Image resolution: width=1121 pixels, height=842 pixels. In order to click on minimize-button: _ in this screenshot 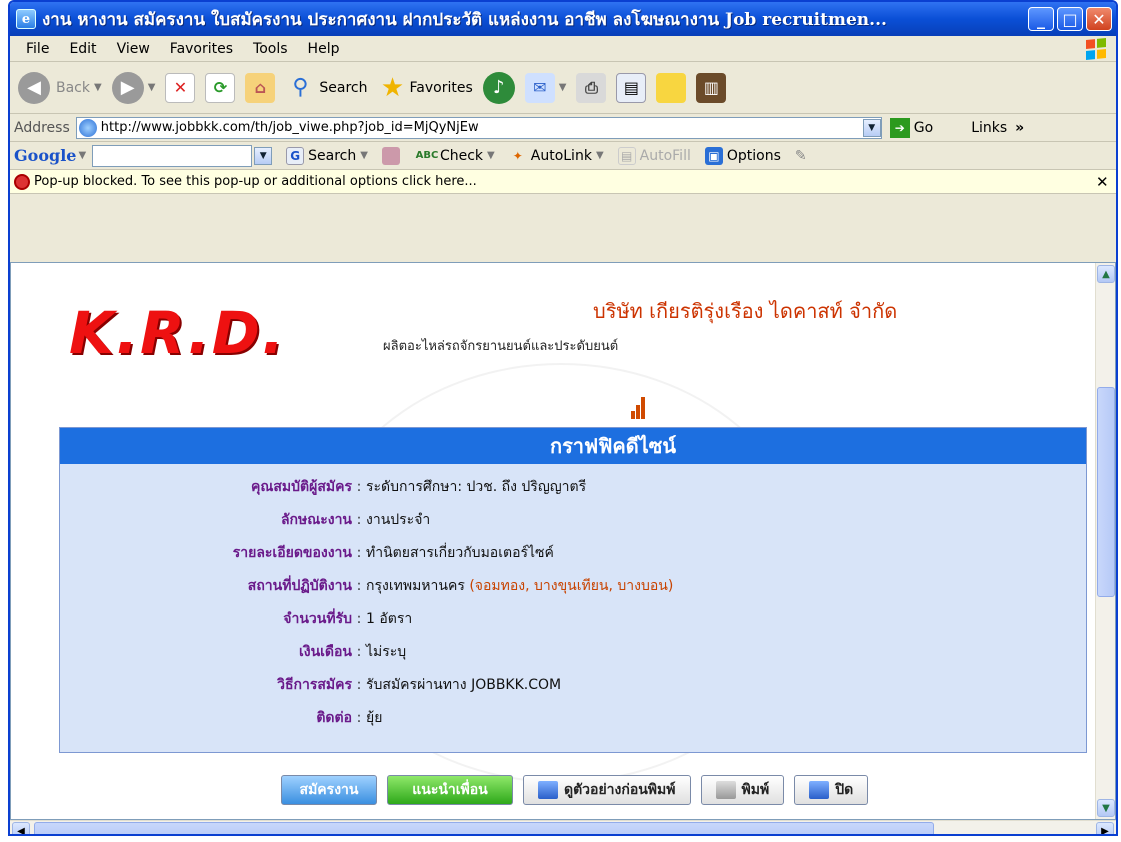, I will do `click(1041, 19)`.